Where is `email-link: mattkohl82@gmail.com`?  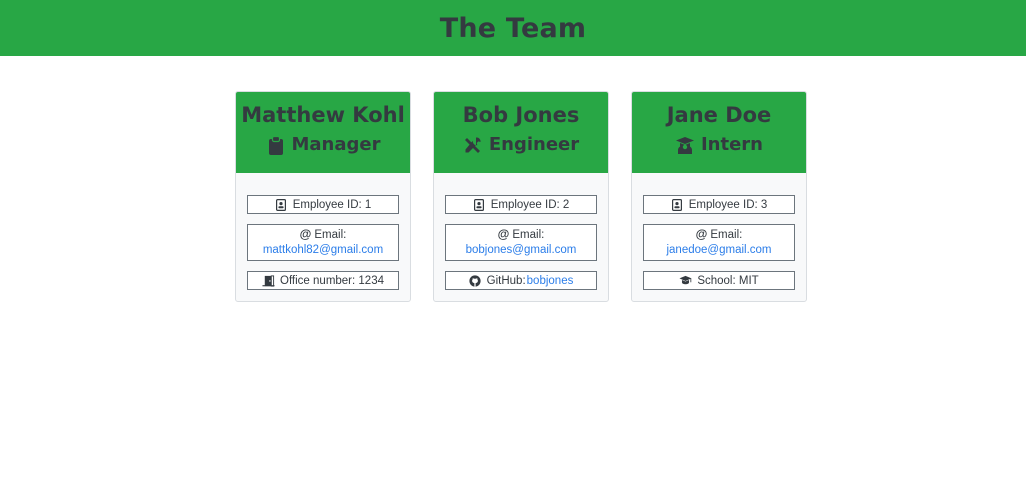
email-link: mattkohl82@gmail.com is located at coordinates (323, 250).